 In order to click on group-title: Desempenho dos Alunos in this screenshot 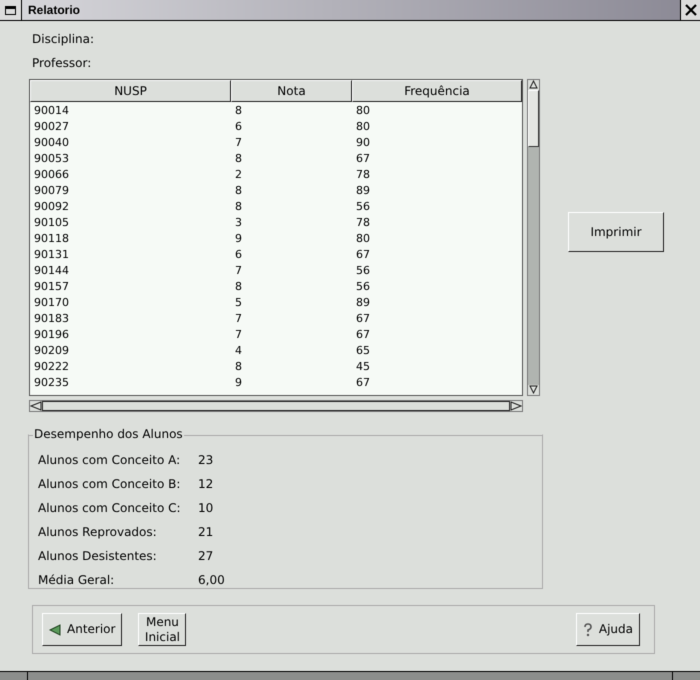, I will do `click(108, 434)`.